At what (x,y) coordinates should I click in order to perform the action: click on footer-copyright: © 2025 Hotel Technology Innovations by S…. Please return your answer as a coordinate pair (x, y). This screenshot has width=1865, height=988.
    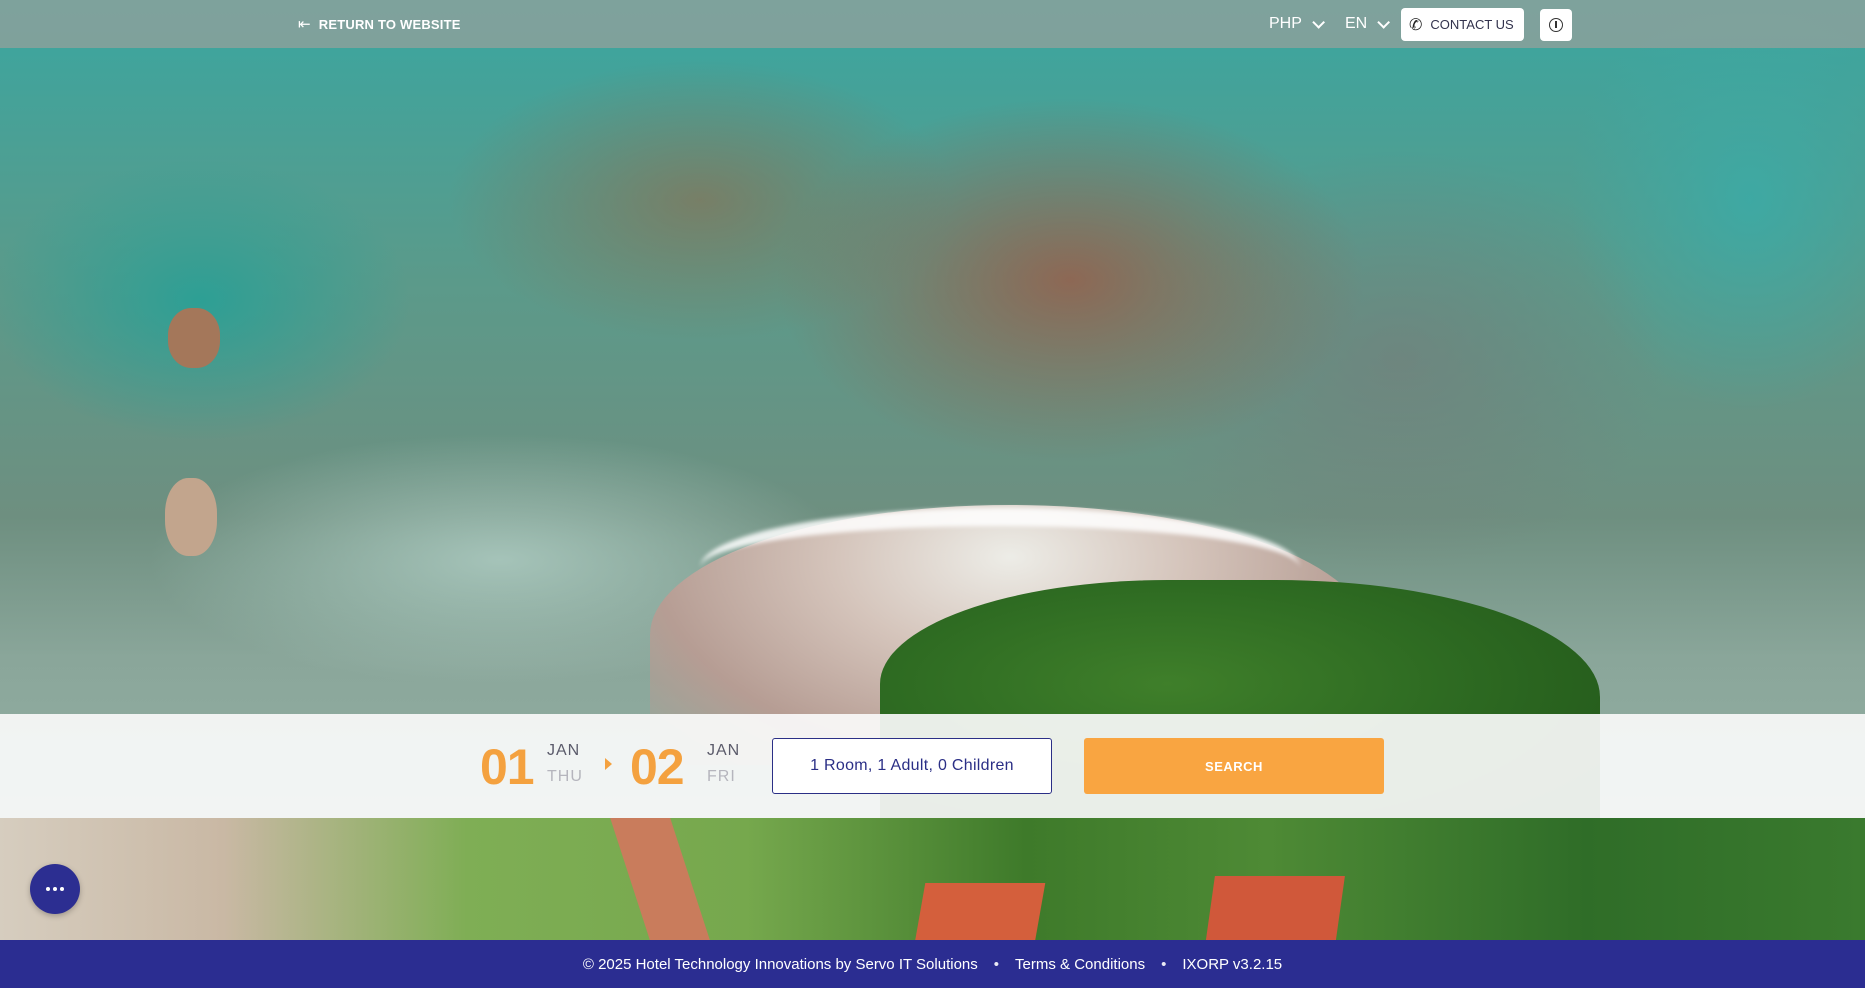
    Looking at the image, I should click on (780, 964).